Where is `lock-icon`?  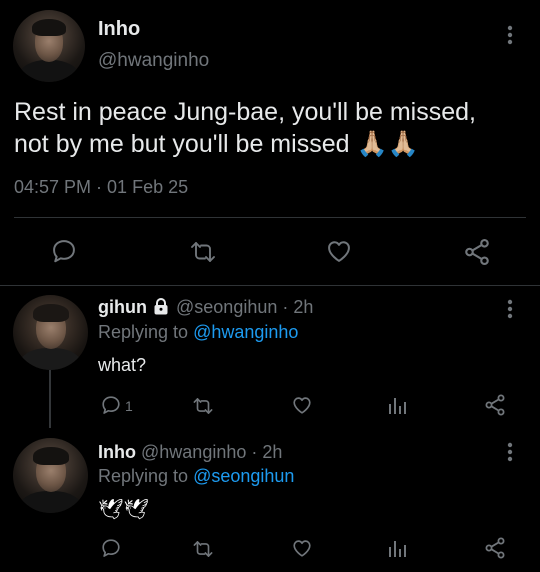
lock-icon is located at coordinates (161, 309).